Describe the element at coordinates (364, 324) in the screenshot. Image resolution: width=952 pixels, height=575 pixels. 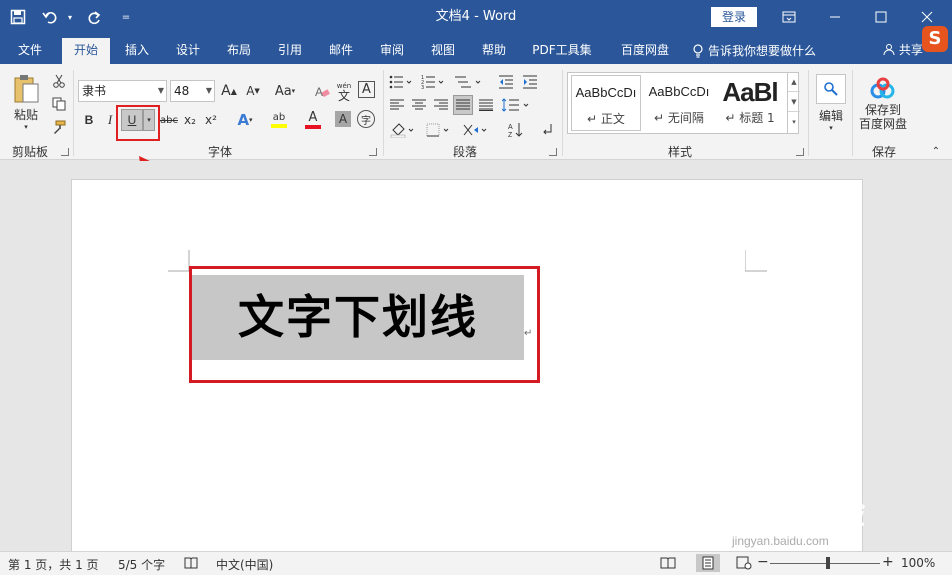
I see `text-highlight-frame` at that location.